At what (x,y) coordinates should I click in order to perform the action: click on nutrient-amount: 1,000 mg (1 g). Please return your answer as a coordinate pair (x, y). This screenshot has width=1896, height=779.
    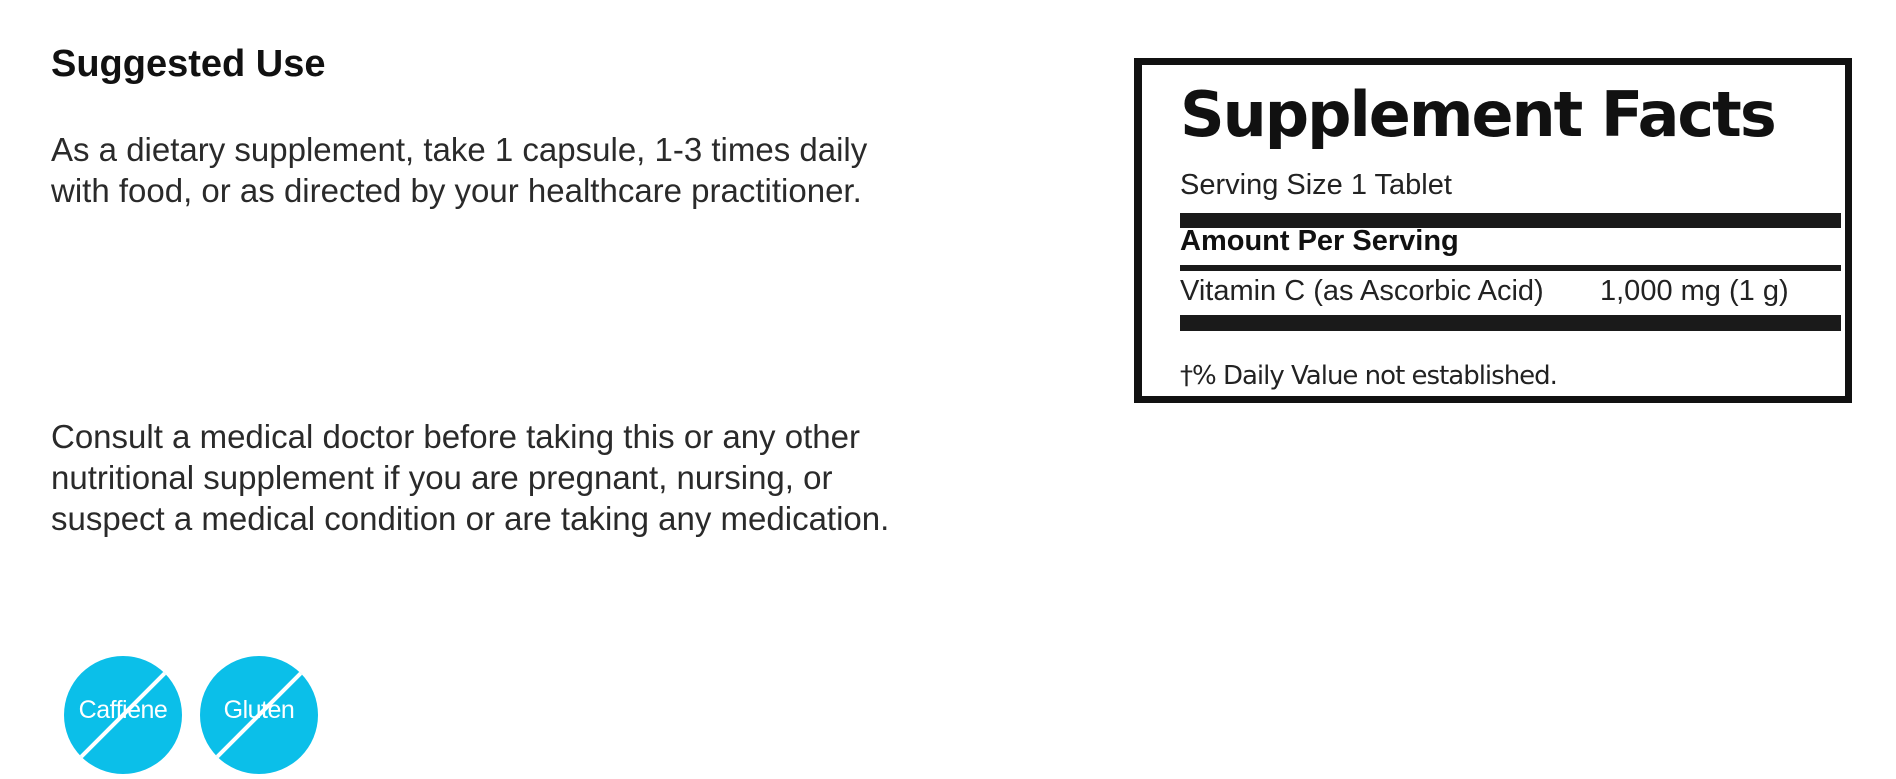
    Looking at the image, I should click on (1694, 291).